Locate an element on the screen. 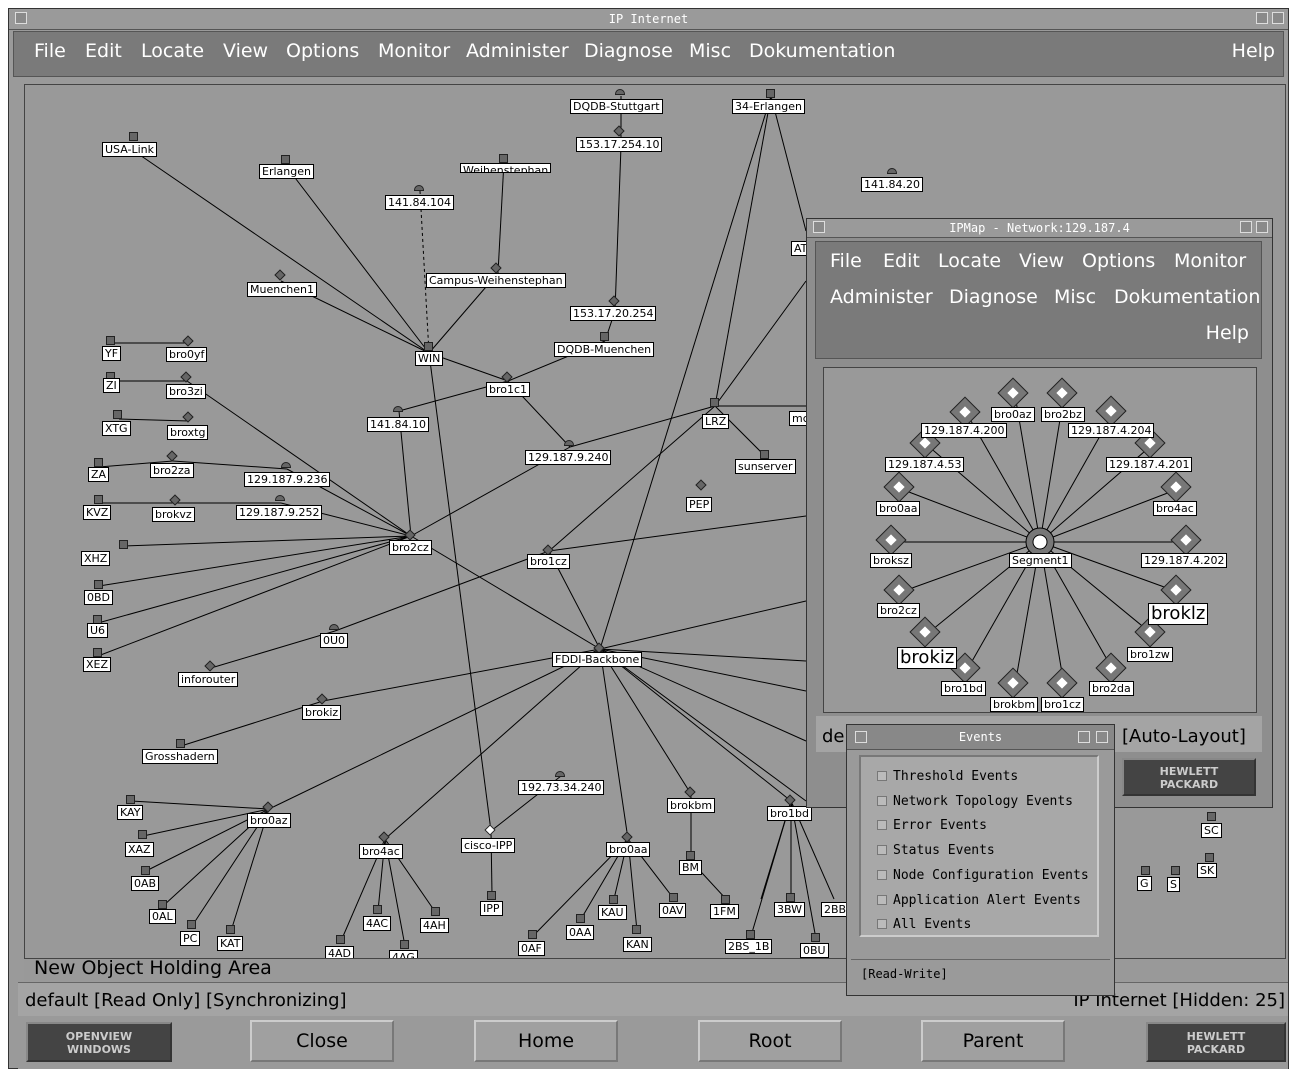 This screenshot has width=1289, height=1069. node-label: bro3zi is located at coordinates (186, 391).